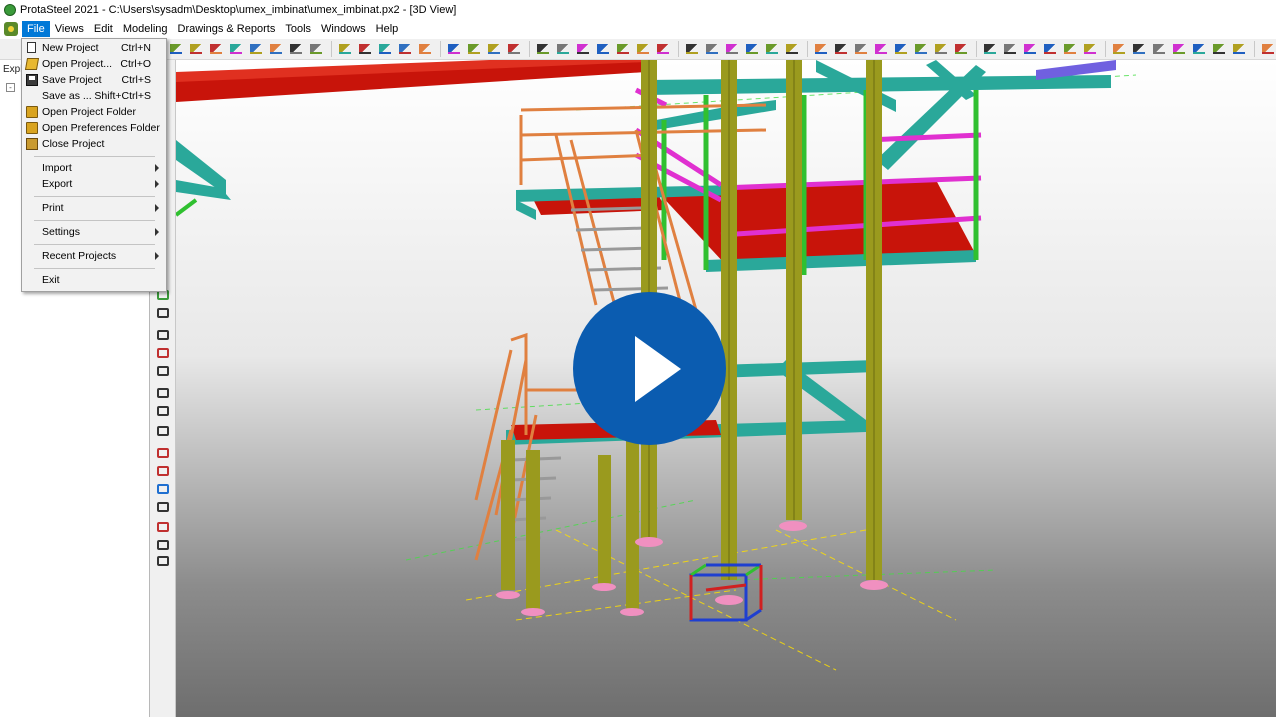 This screenshot has height=717, width=1276. What do you see at coordinates (387, 29) in the screenshot?
I see `menu-help: Help` at bounding box center [387, 29].